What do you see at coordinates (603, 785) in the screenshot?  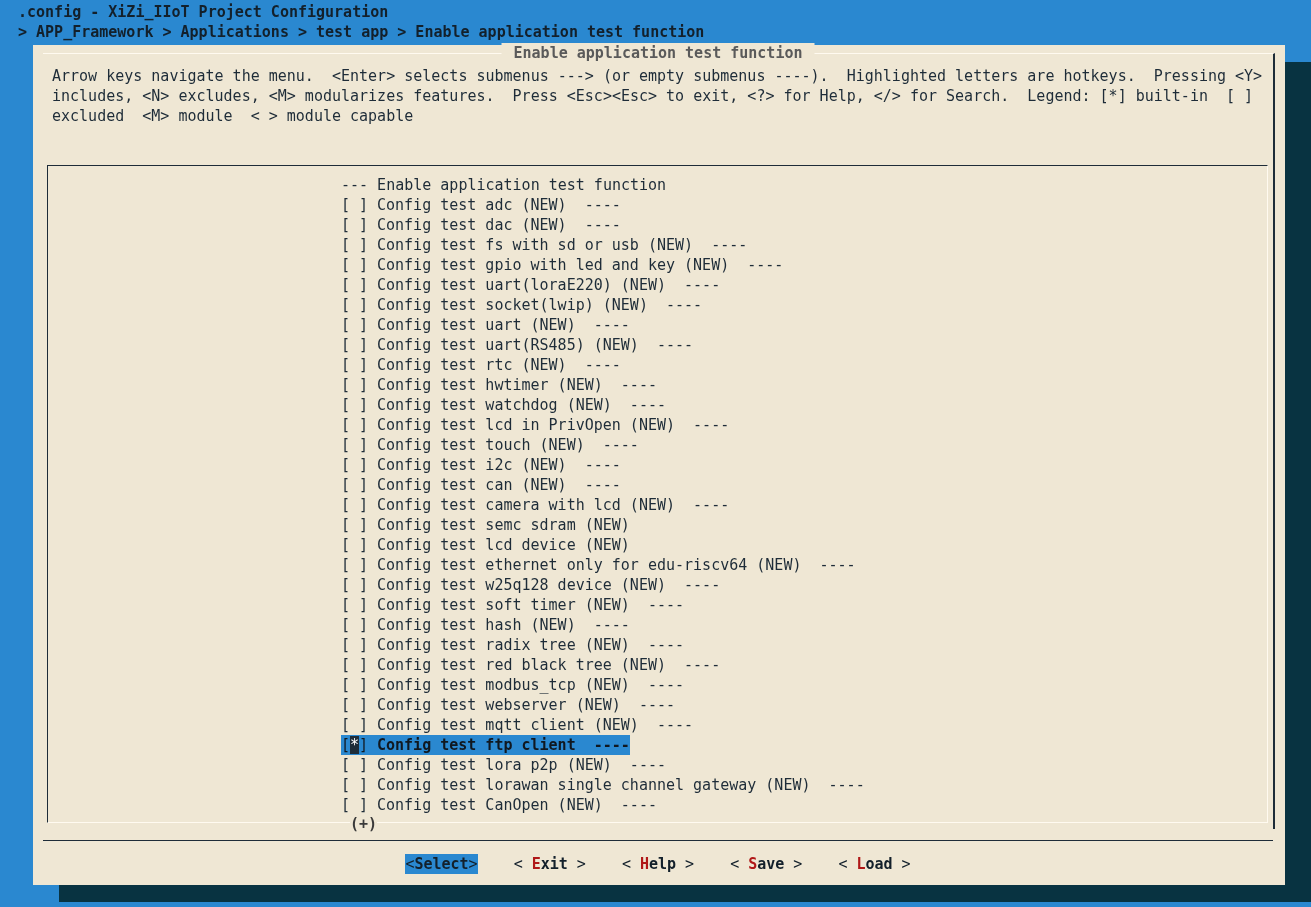 I see `menu-item: [ ] Config test lorawan single channel gateway (NEW) ----` at bounding box center [603, 785].